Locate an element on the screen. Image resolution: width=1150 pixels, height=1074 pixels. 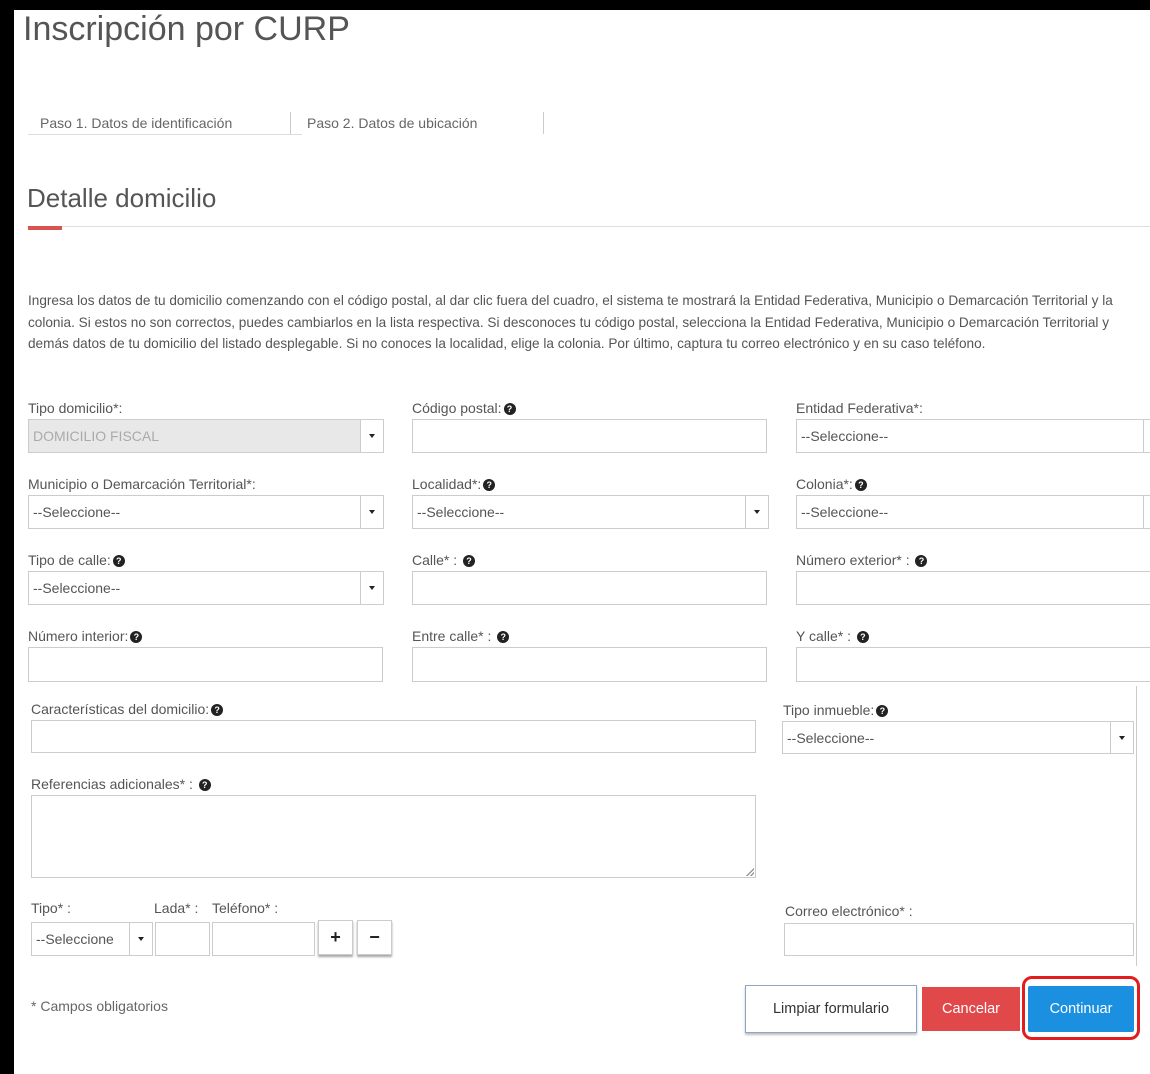
colonia-label-wrap: Colonia*:? is located at coordinates (831, 484).